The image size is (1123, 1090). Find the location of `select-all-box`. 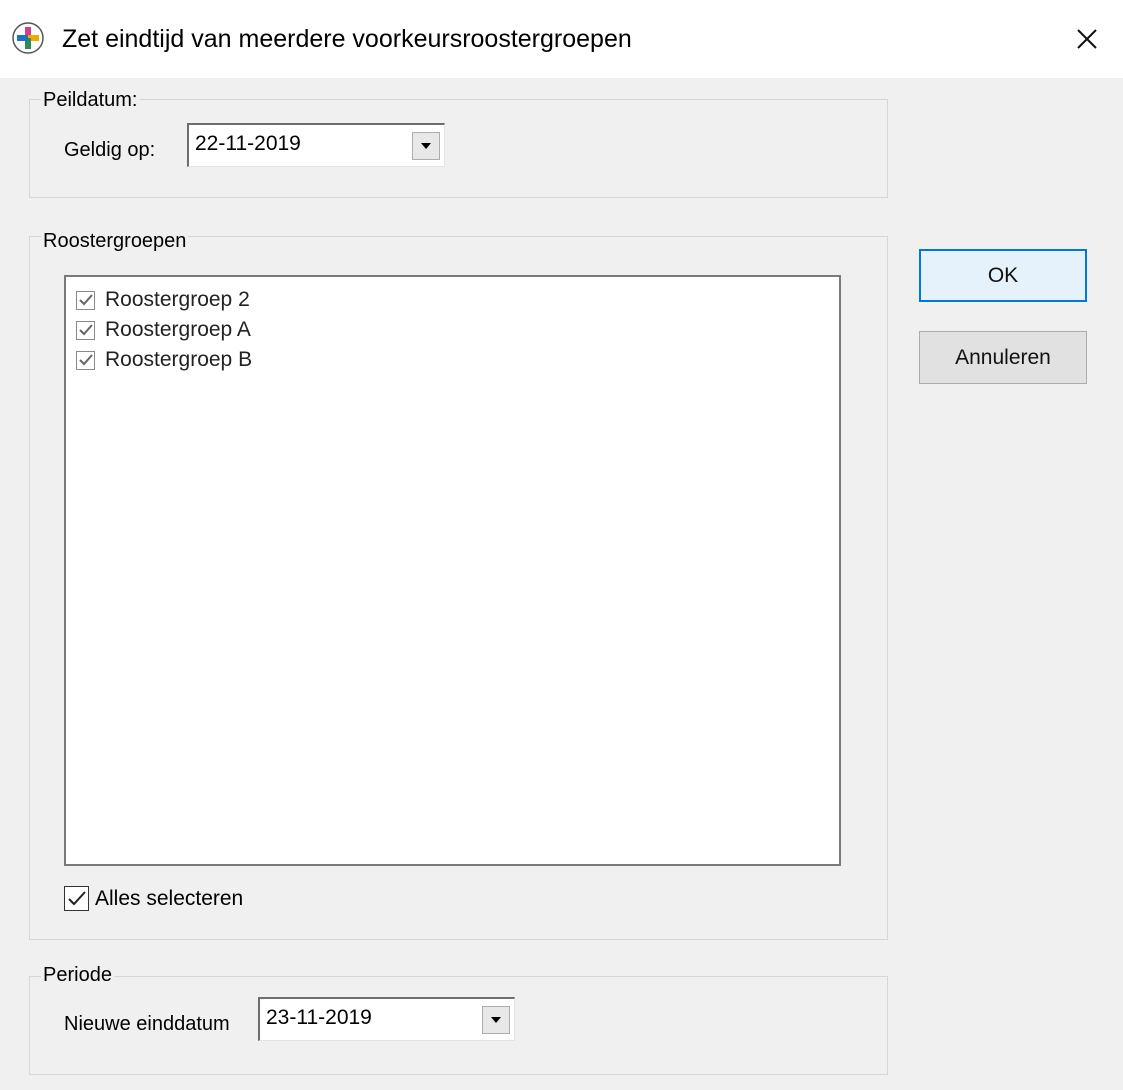

select-all-box is located at coordinates (76, 898).